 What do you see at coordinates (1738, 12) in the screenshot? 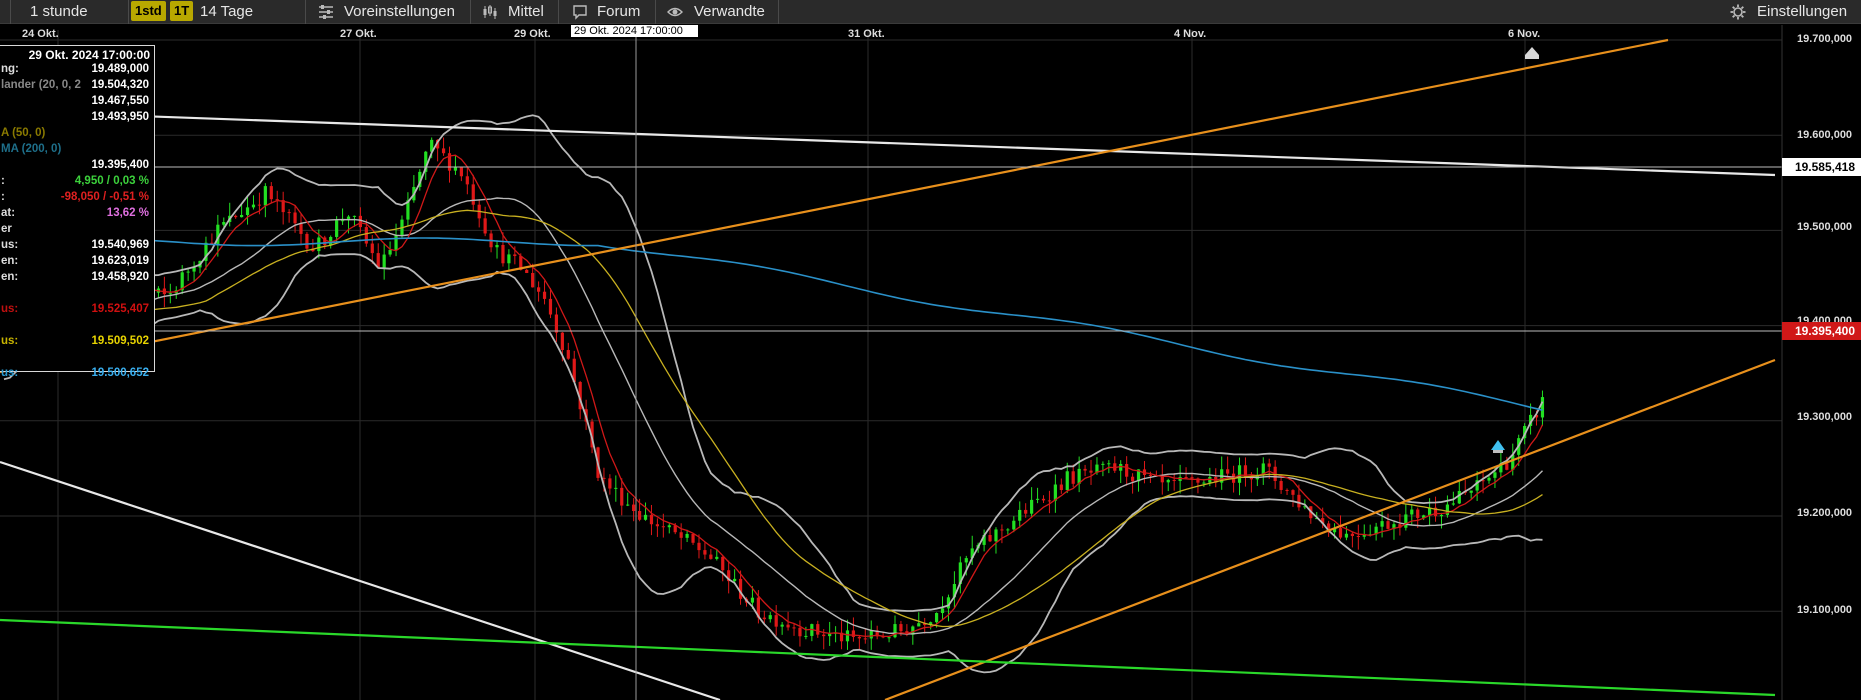
I see `gear-icon` at bounding box center [1738, 12].